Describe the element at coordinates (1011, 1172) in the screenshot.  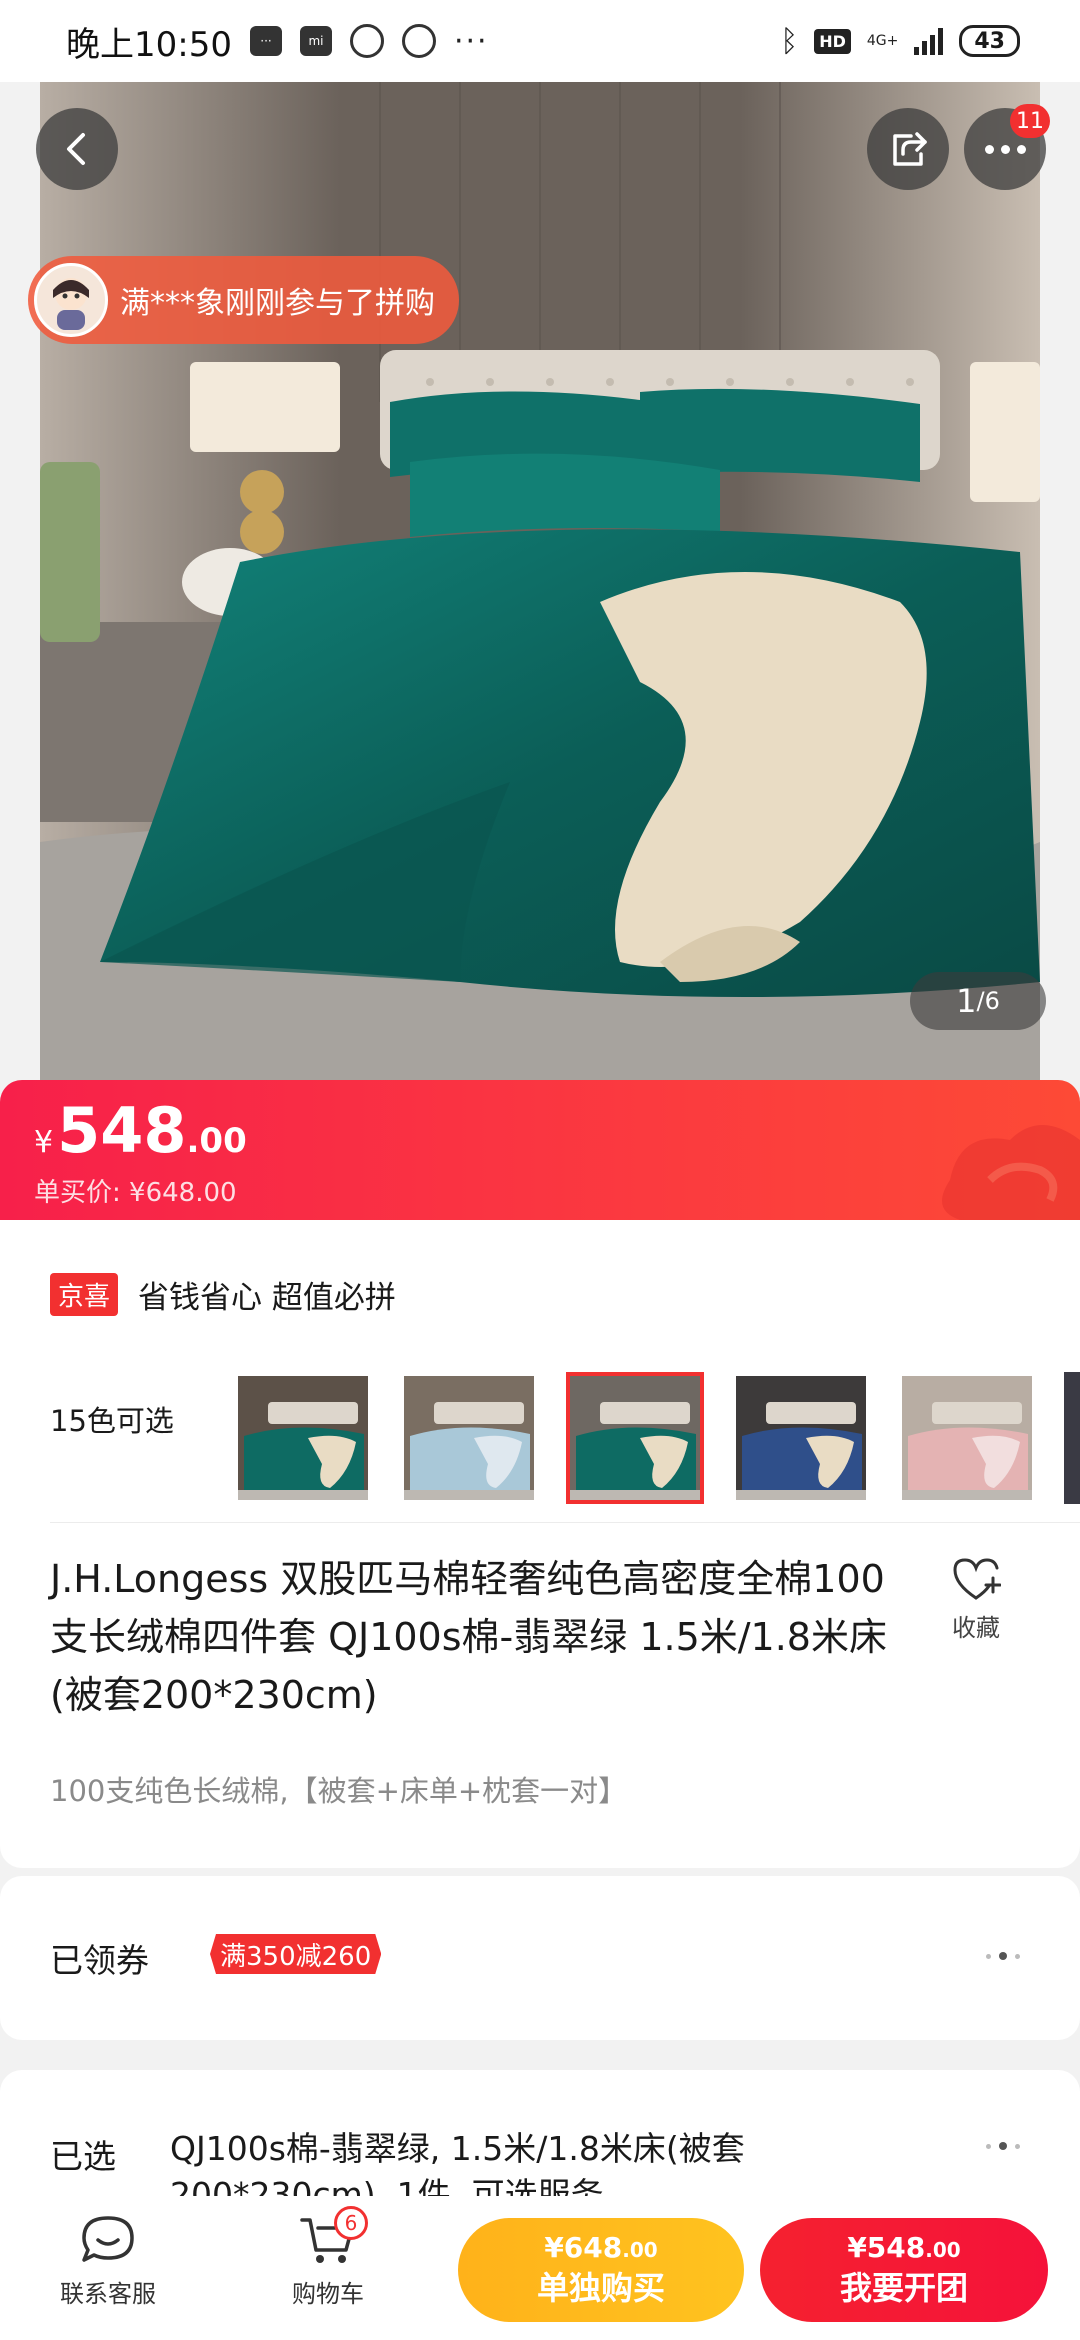
I see `decorative-cloud-icon` at that location.